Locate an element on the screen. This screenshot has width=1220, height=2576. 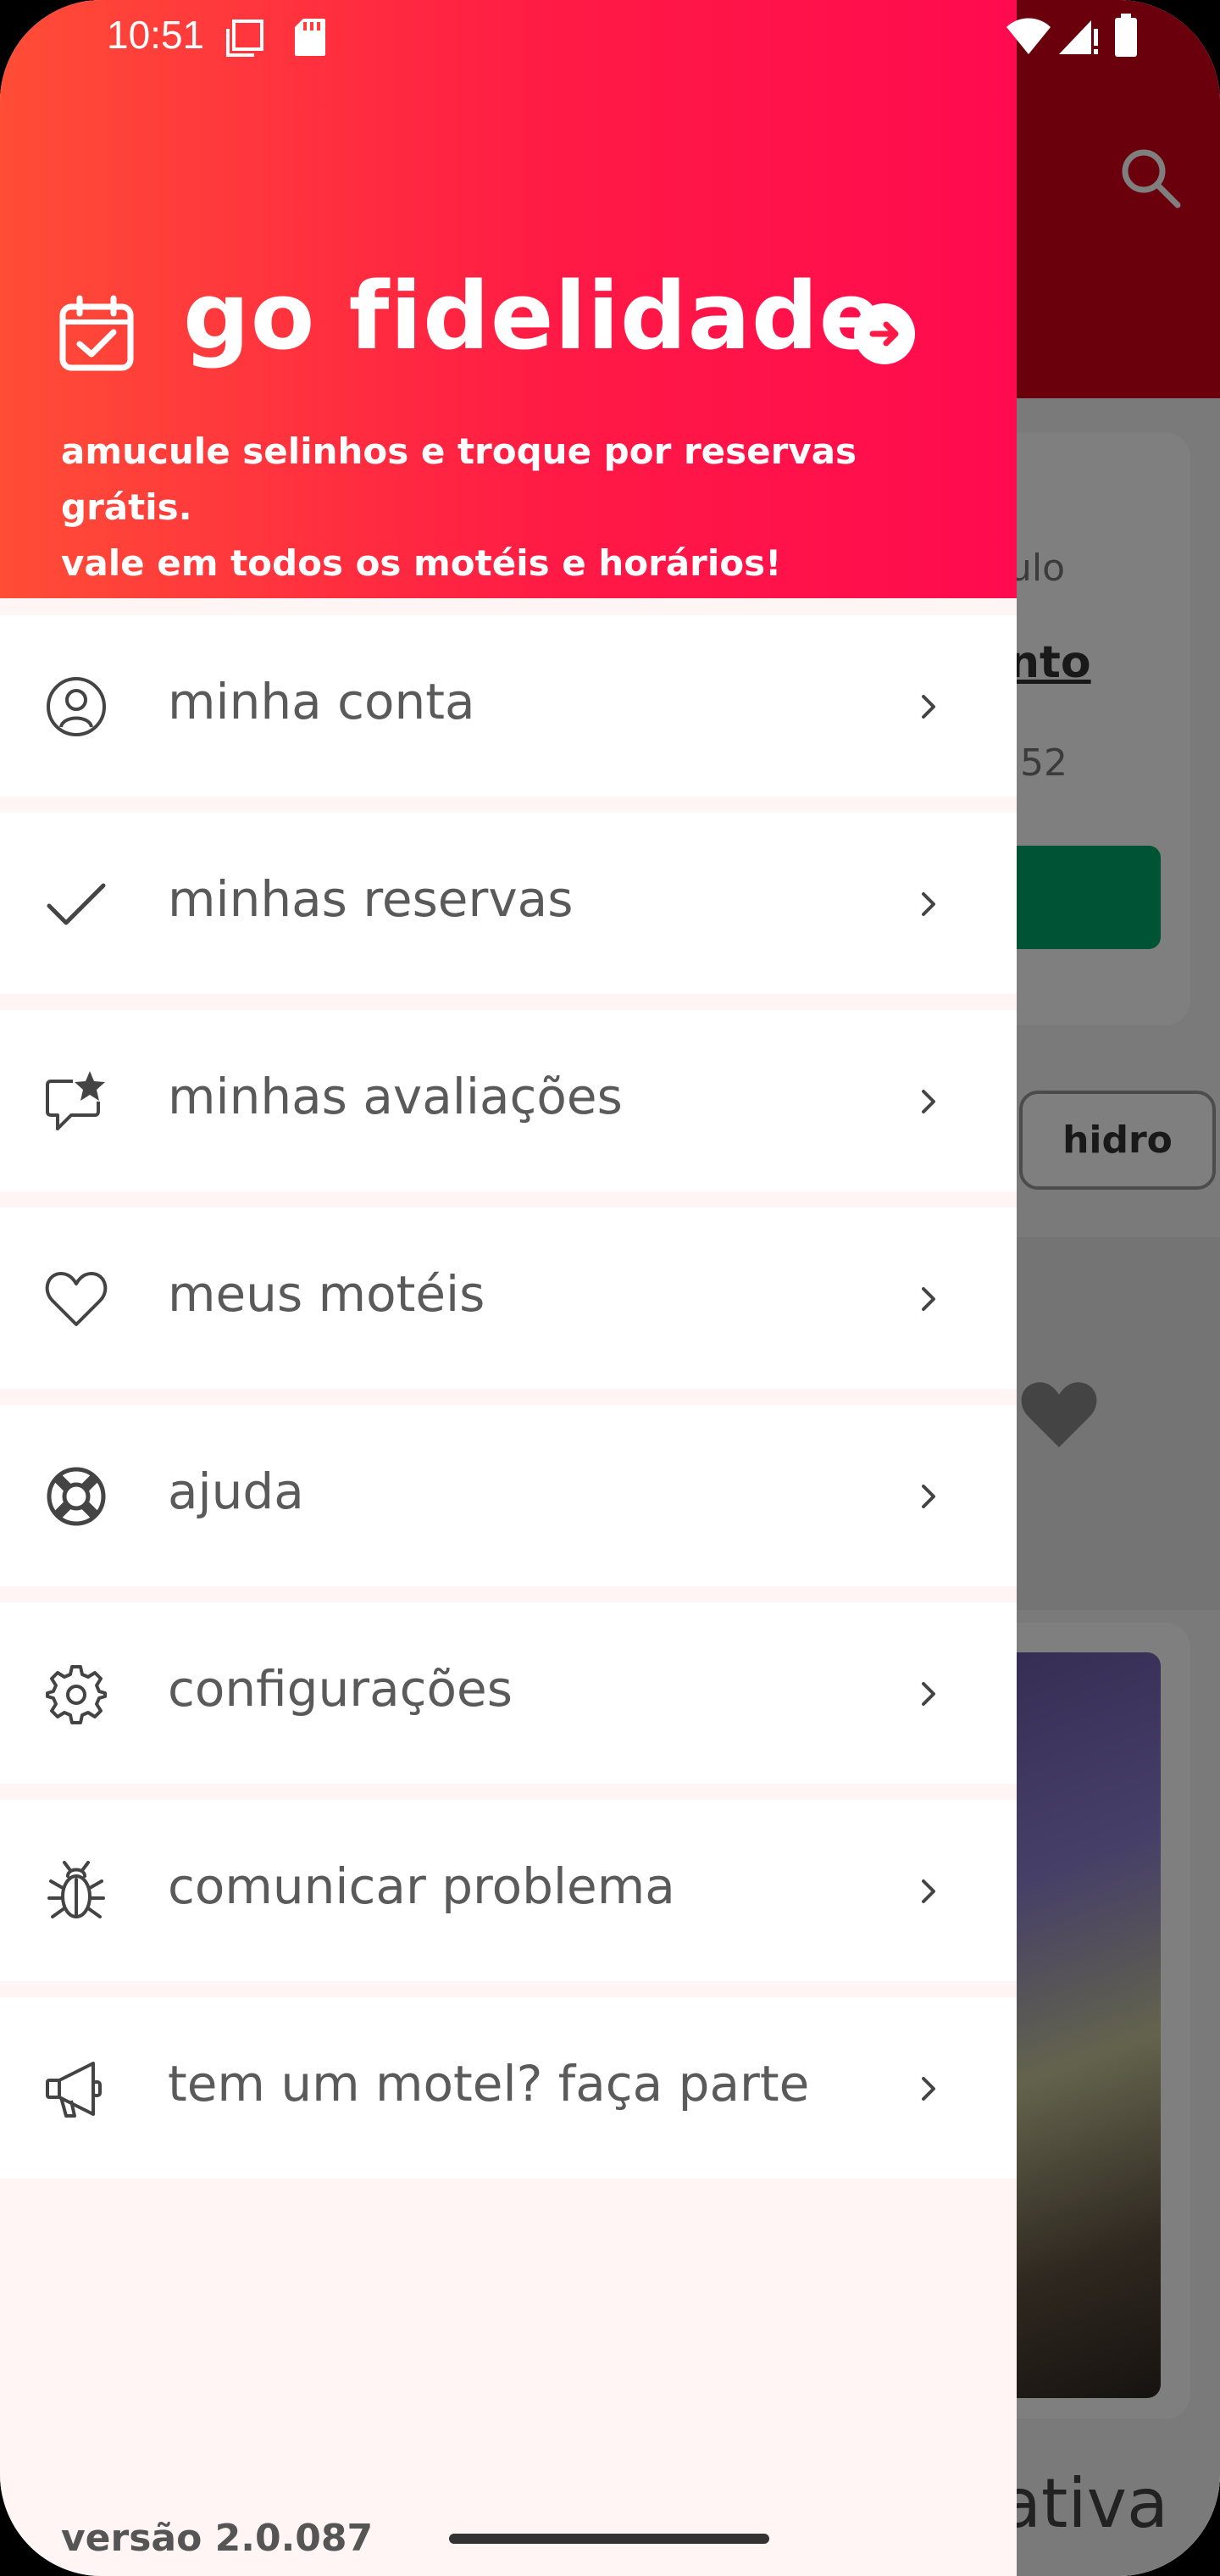
gear-icon is located at coordinates (76, 1694).